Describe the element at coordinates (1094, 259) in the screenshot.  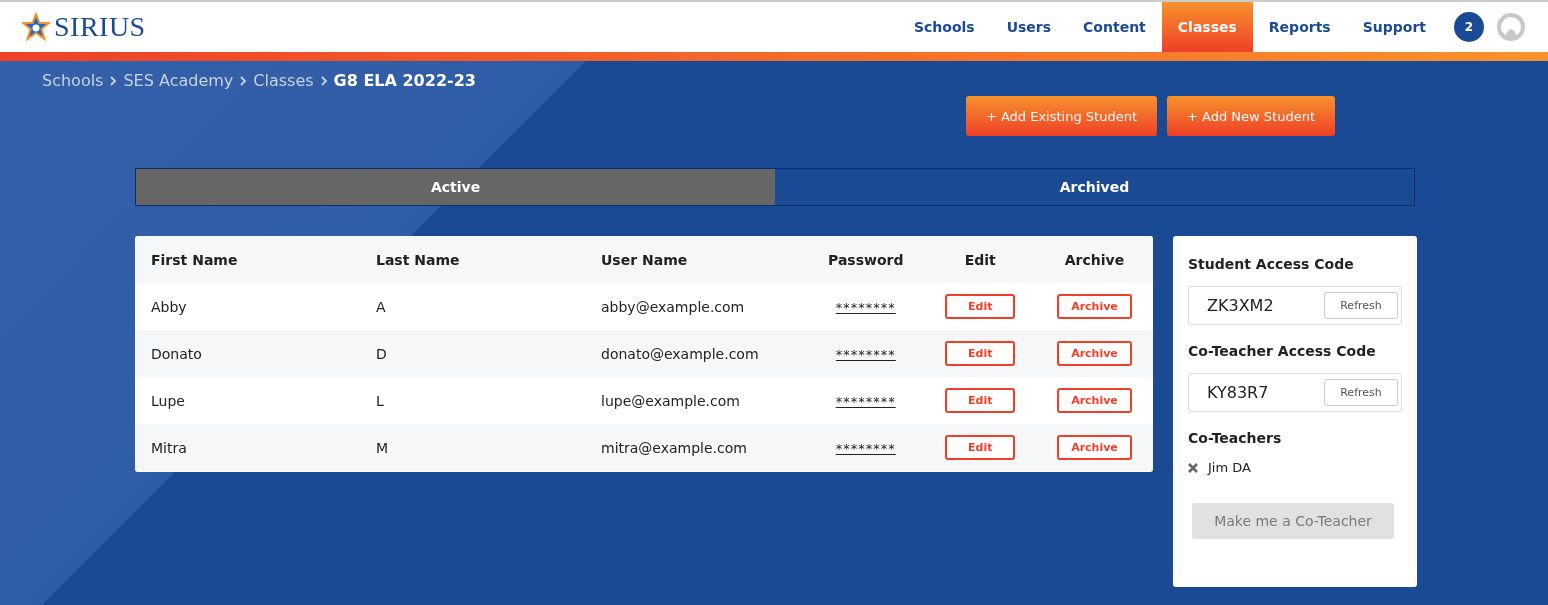
I see `column-header: Archive` at that location.